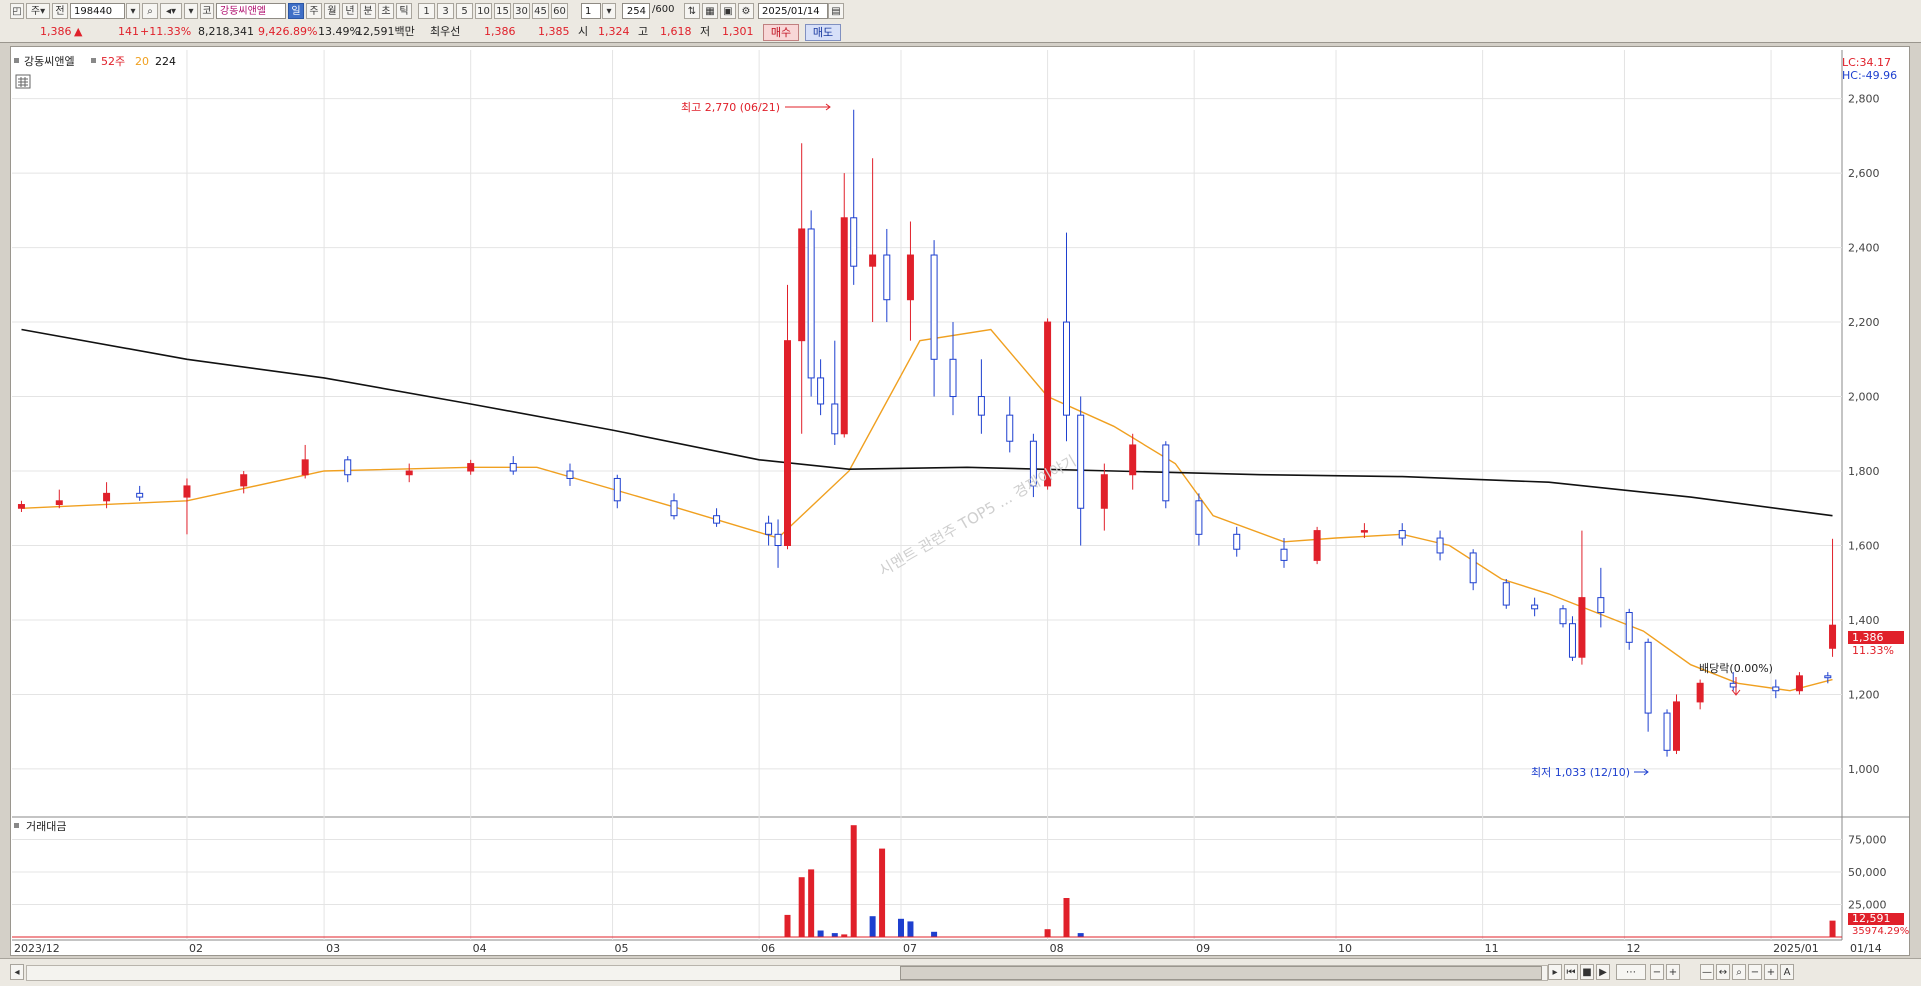 This screenshot has width=1921, height=986. I want to click on legend-ma20: 20, so click(142, 61).